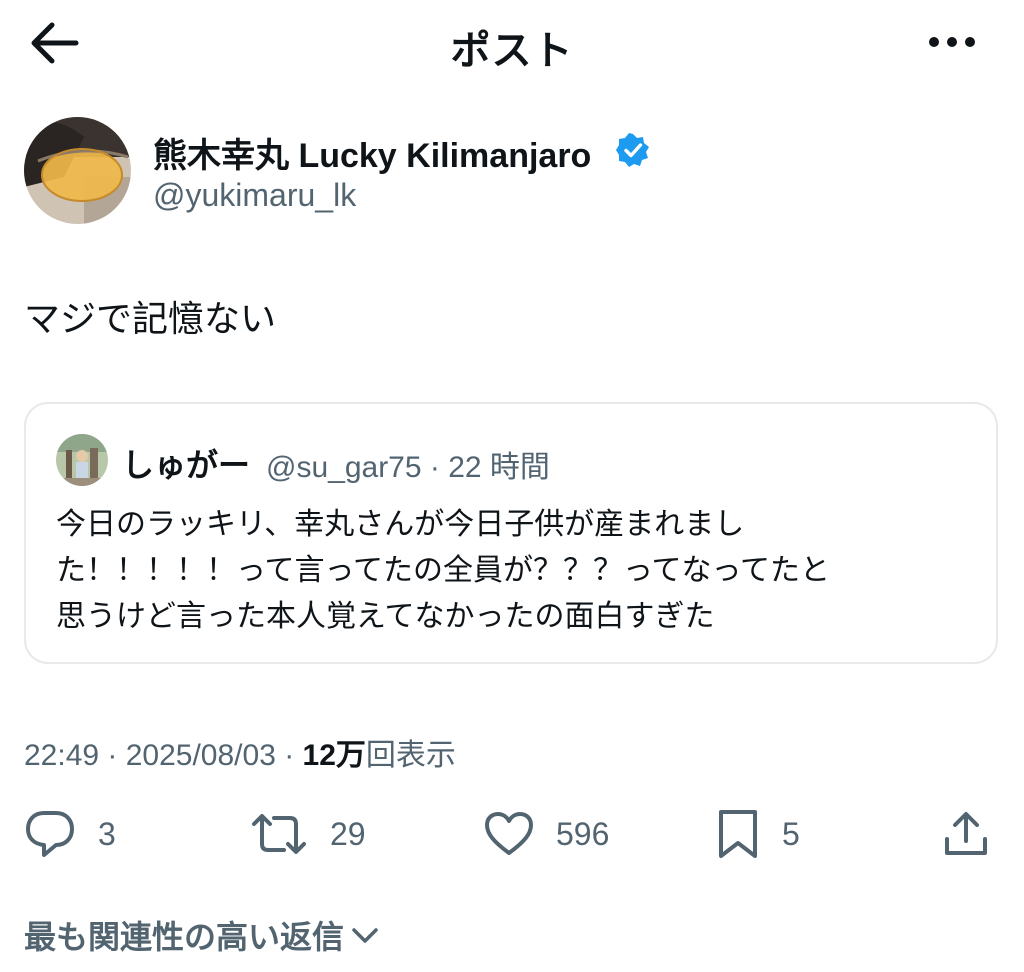 The width and height of the screenshot is (1024, 972). Describe the element at coordinates (150, 318) in the screenshot. I see `post-text: マジで記憶ない` at that location.